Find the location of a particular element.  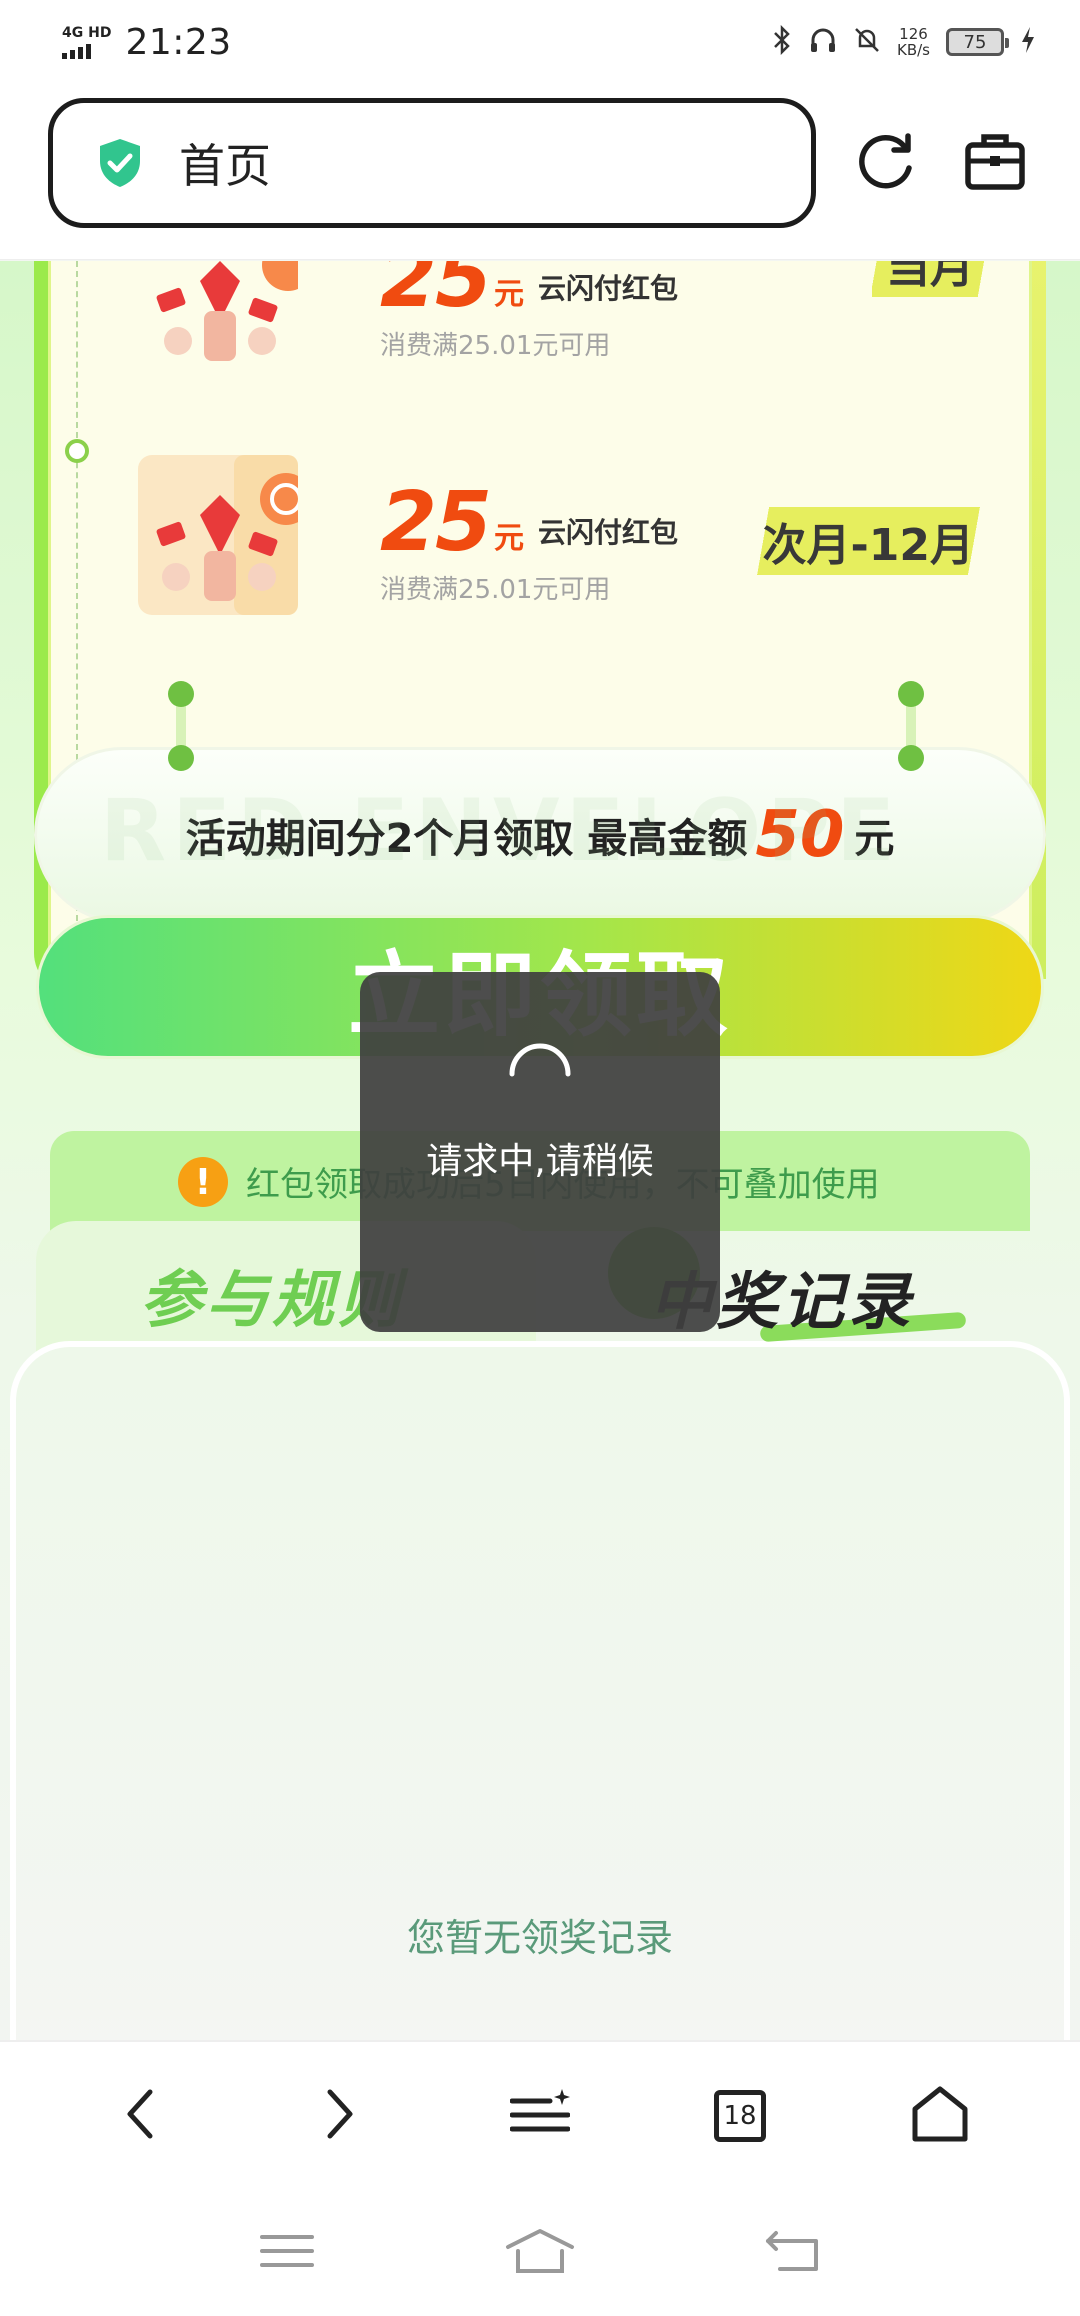

home-button is located at coordinates (940, 2116).